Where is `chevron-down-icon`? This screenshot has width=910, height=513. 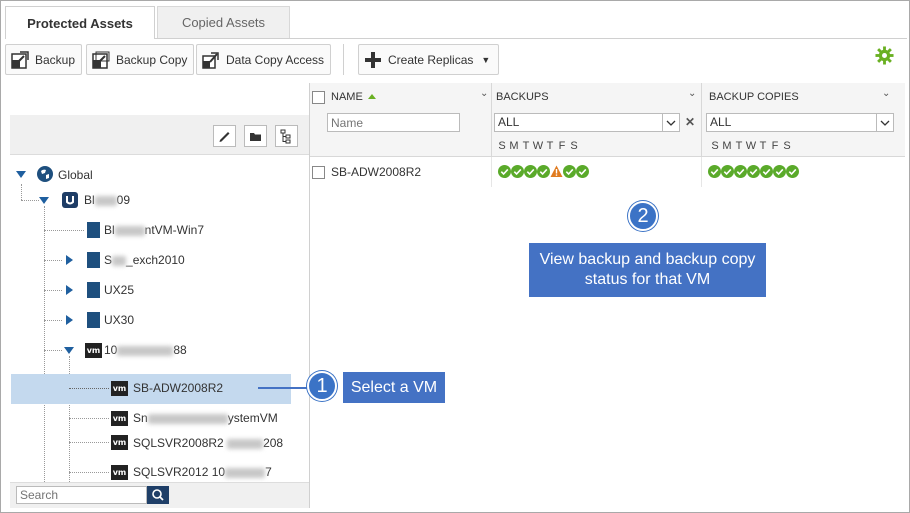 chevron-down-icon is located at coordinates (671, 123).